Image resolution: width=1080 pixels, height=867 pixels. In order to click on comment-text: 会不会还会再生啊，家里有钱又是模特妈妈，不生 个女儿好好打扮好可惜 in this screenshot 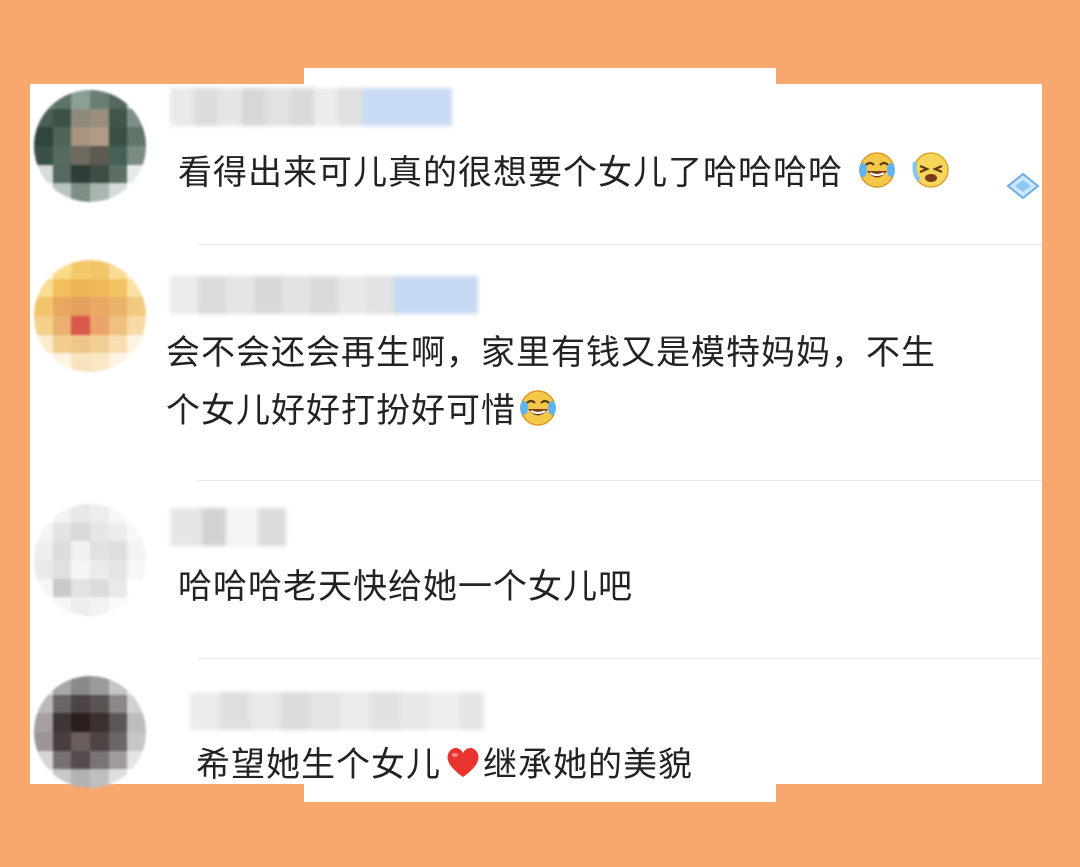, I will do `click(551, 382)`.